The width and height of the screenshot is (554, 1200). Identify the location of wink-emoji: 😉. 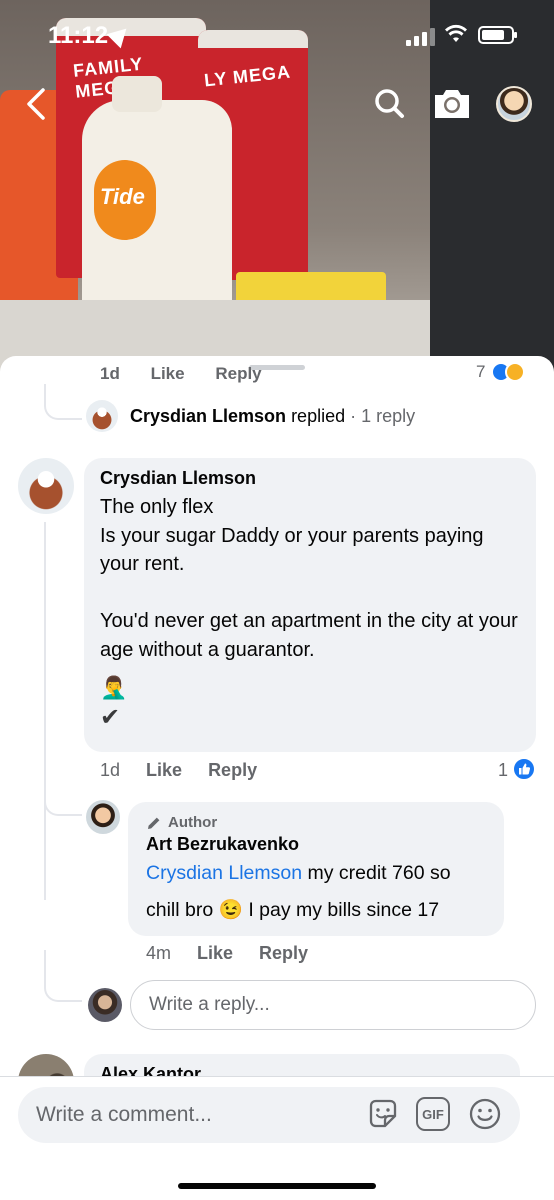
(230, 910).